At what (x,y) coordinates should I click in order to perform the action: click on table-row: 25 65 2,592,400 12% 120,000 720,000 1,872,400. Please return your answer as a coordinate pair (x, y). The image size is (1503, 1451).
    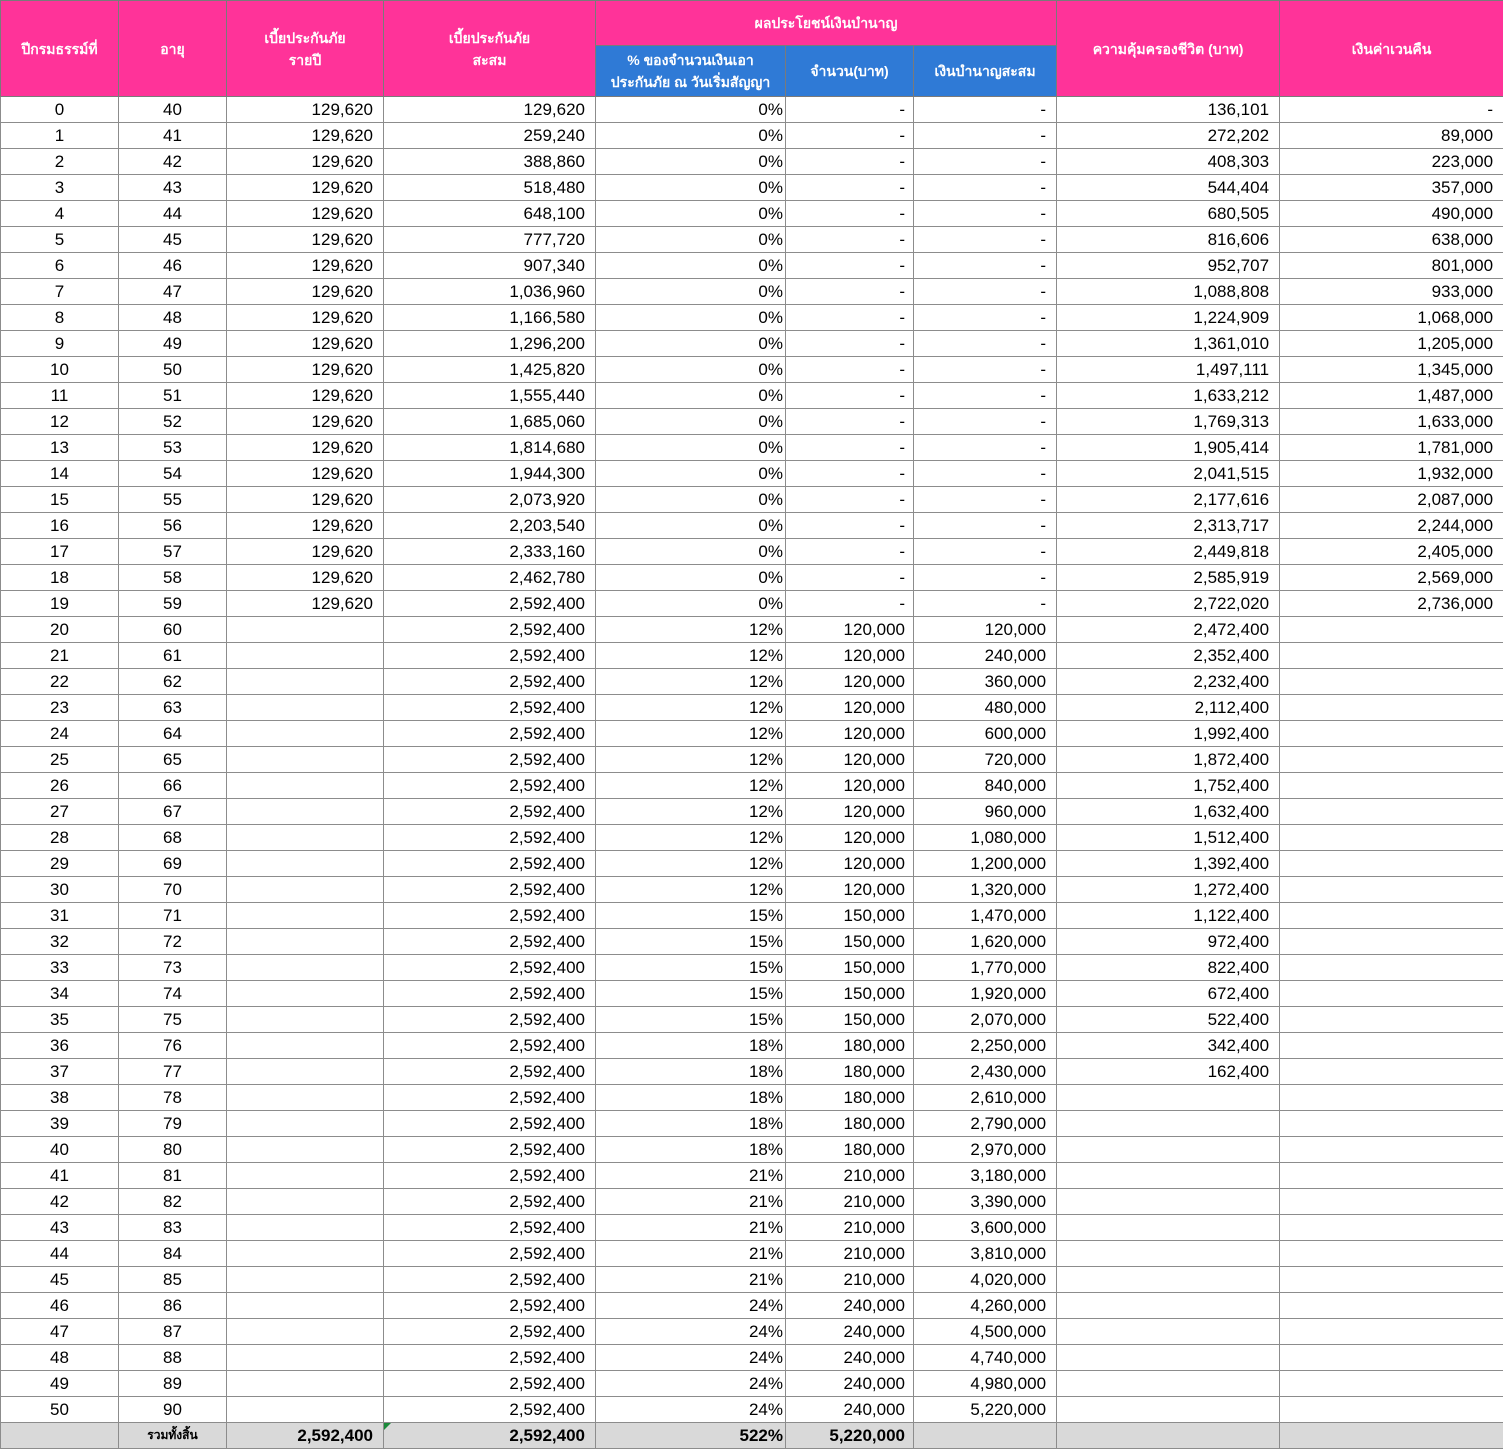
    Looking at the image, I should click on (751, 759).